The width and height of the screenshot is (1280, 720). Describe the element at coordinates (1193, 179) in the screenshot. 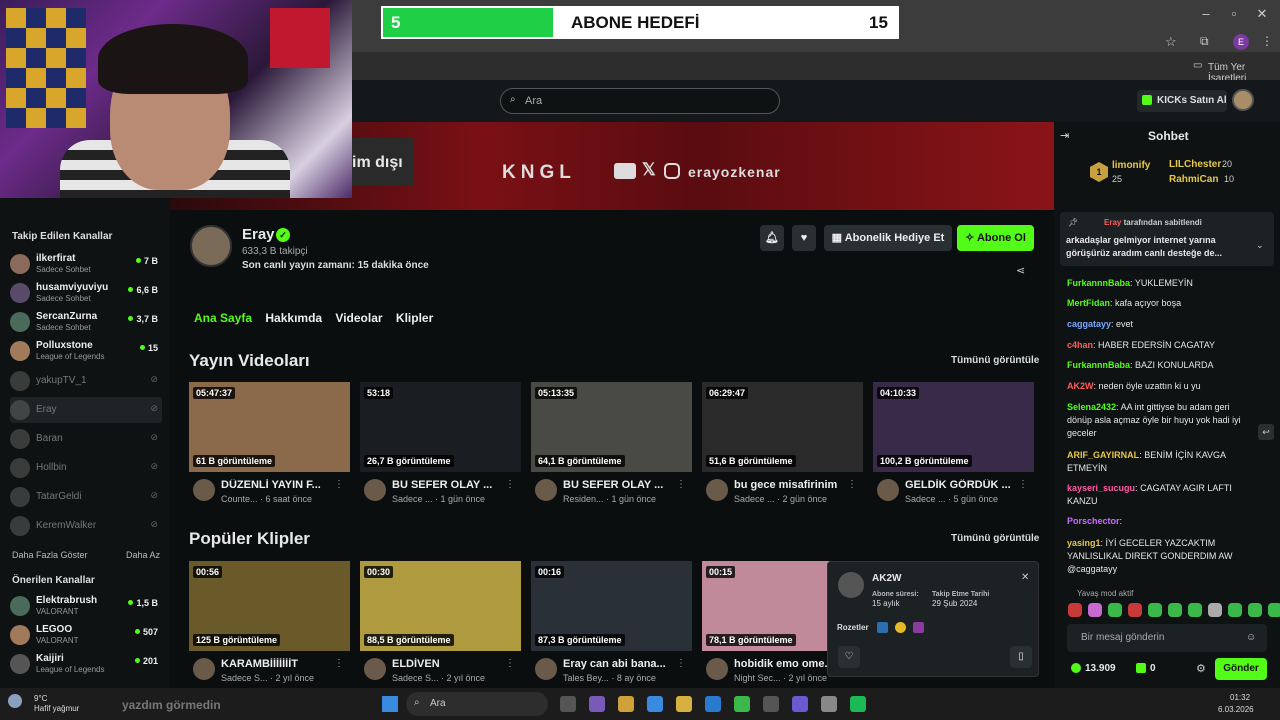

I see `gifter-3-name: RahmiCan` at that location.